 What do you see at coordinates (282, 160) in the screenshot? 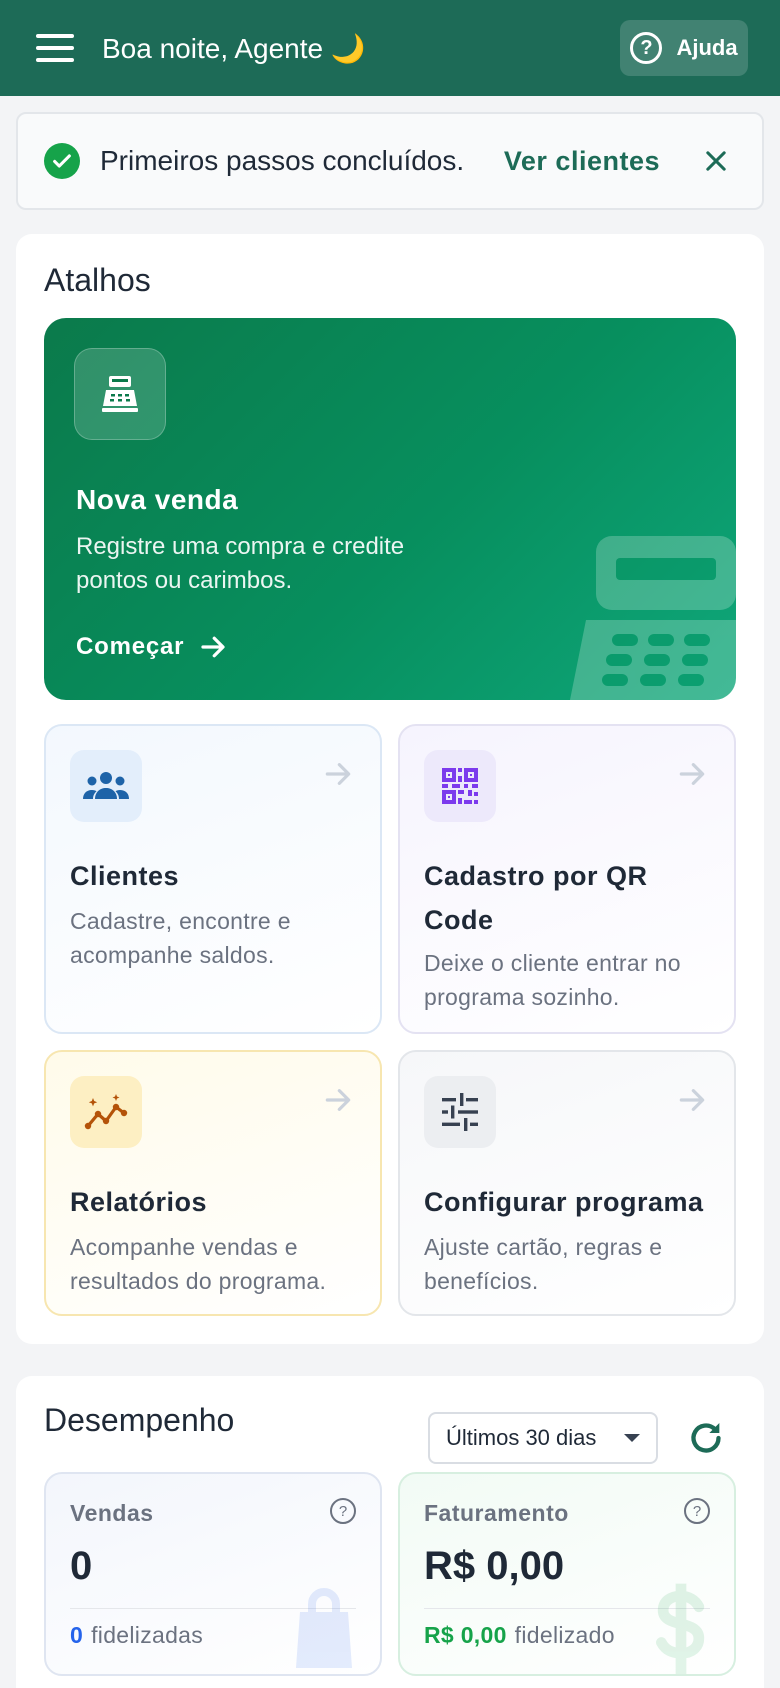
I see `banner-message: Primeiros passos concluídos.` at bounding box center [282, 160].